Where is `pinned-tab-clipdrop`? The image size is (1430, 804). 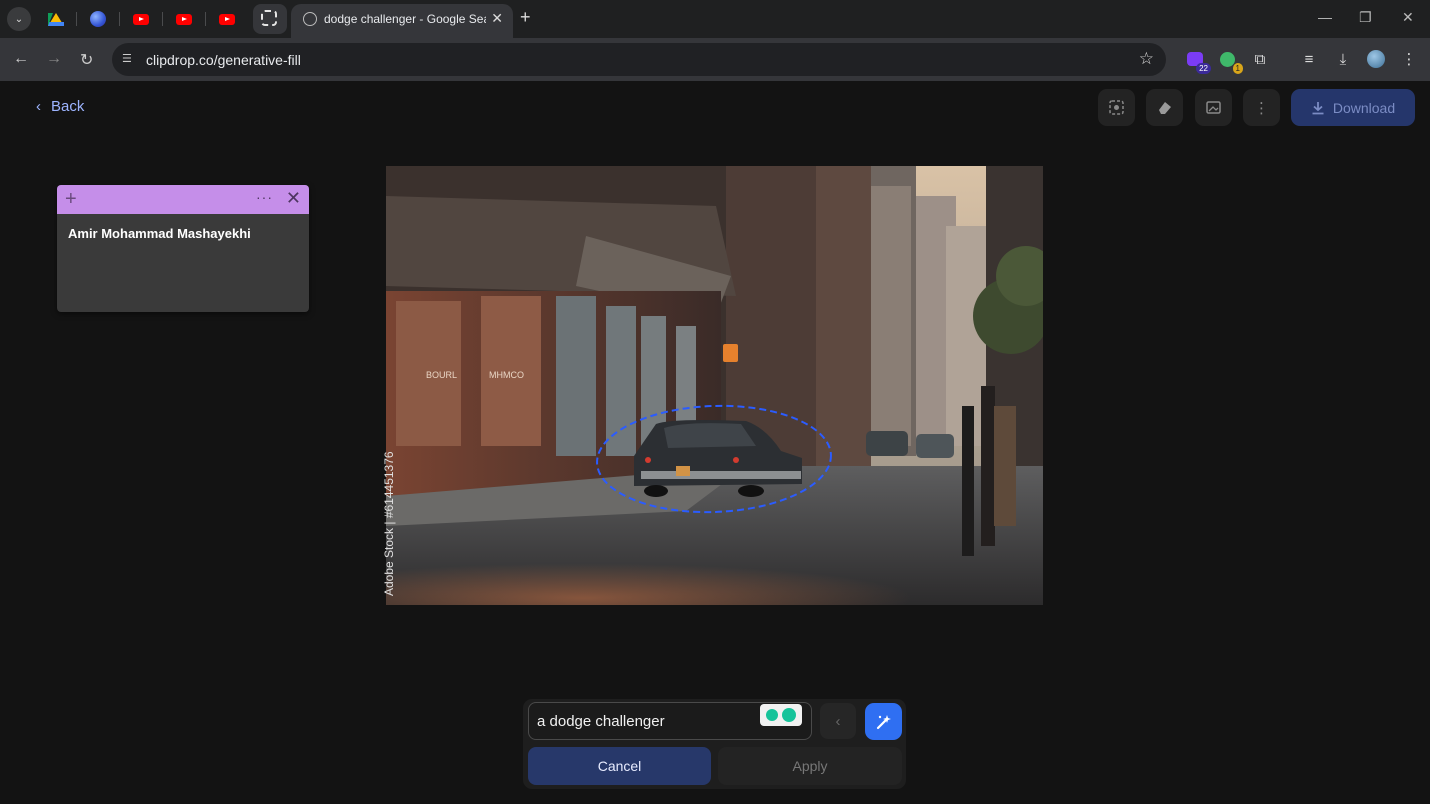
pinned-tab-clipdrop is located at coordinates (270, 19).